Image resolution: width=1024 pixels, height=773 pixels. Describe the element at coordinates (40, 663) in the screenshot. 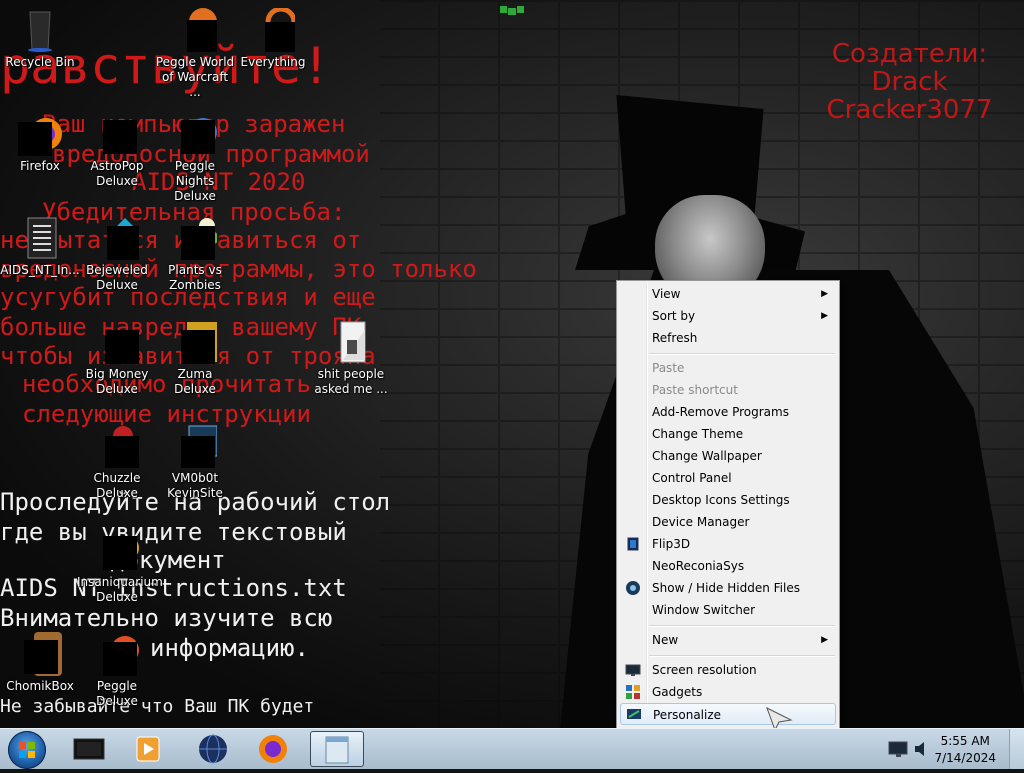

I see `desktop-icon-chomikbox: ChomikBox` at that location.